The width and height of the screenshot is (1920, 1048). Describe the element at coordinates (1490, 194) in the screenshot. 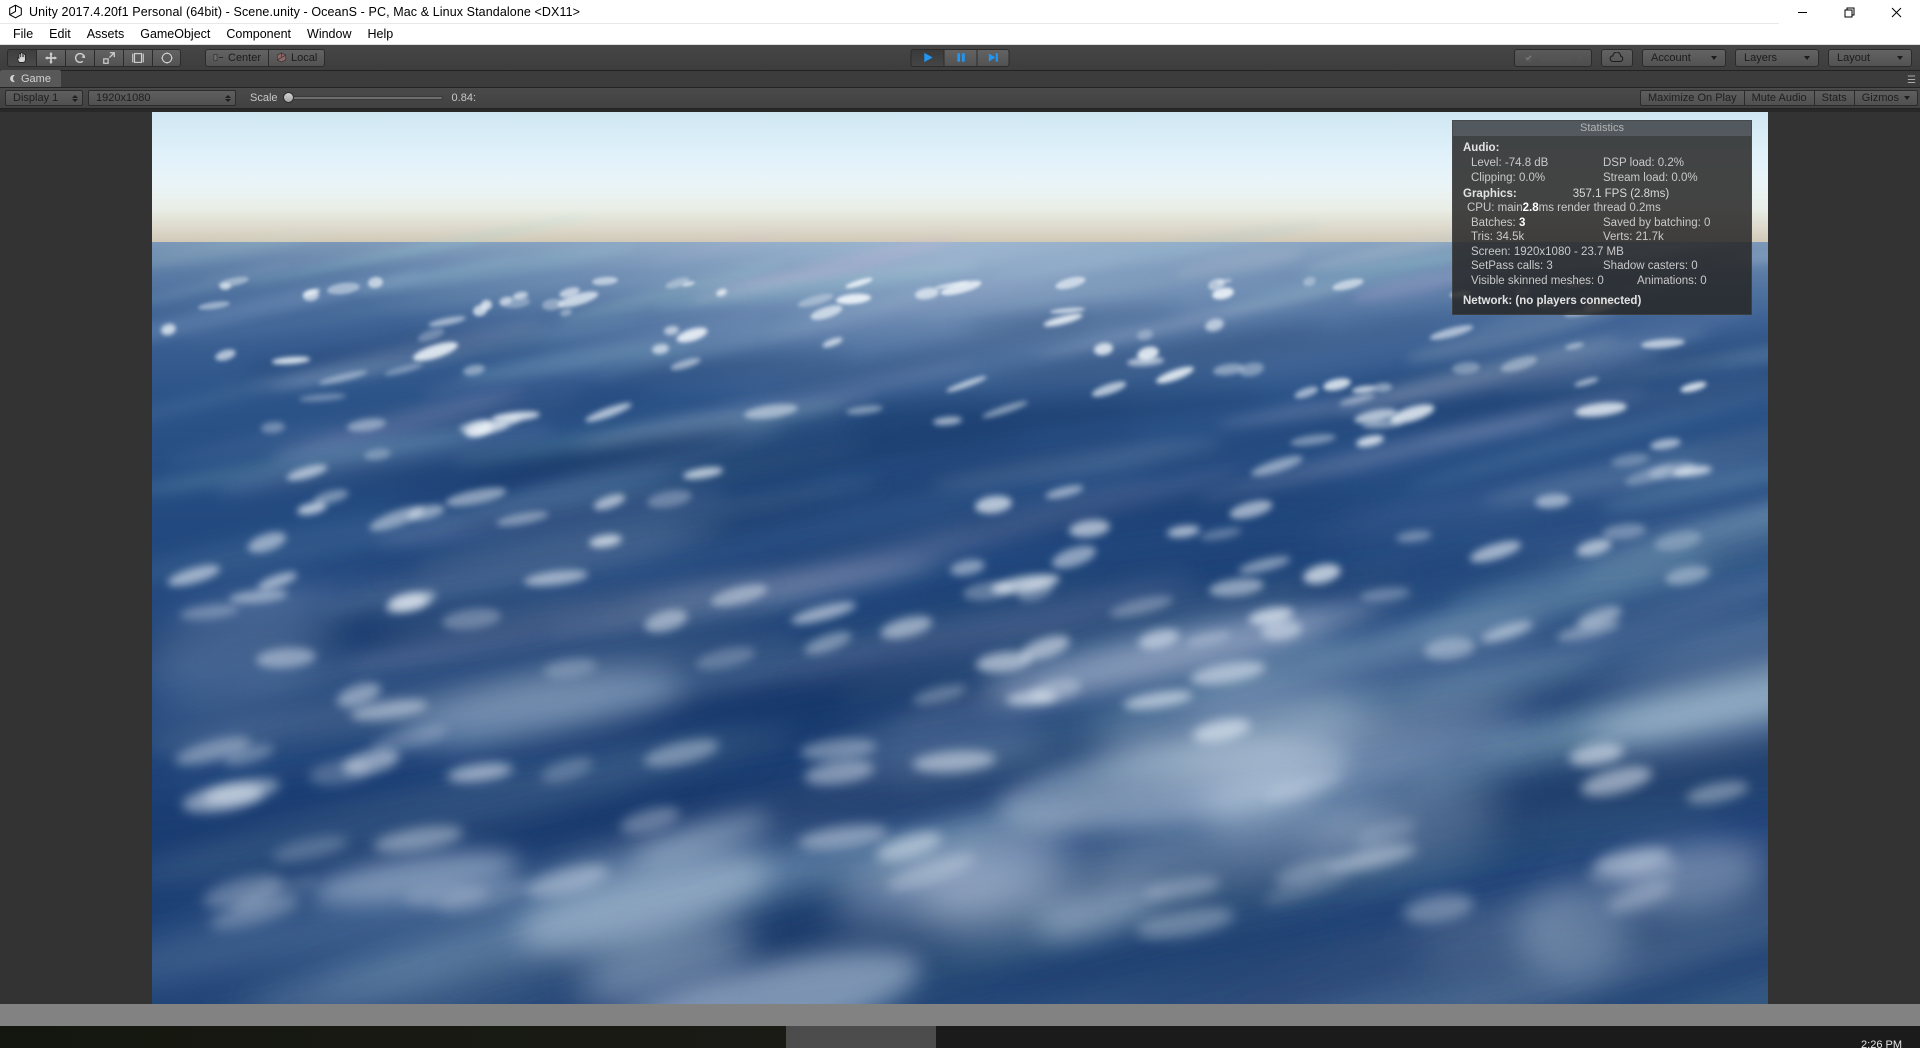

I see `graphics-section-title: Graphics:` at that location.